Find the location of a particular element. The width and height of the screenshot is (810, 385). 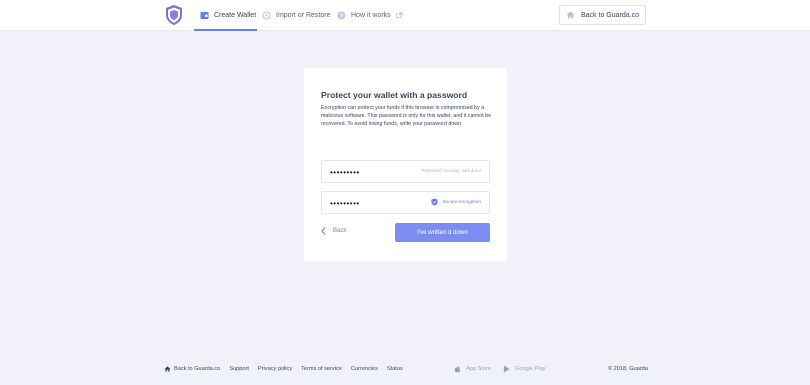

password-field: Password security: well done is located at coordinates (405, 171).